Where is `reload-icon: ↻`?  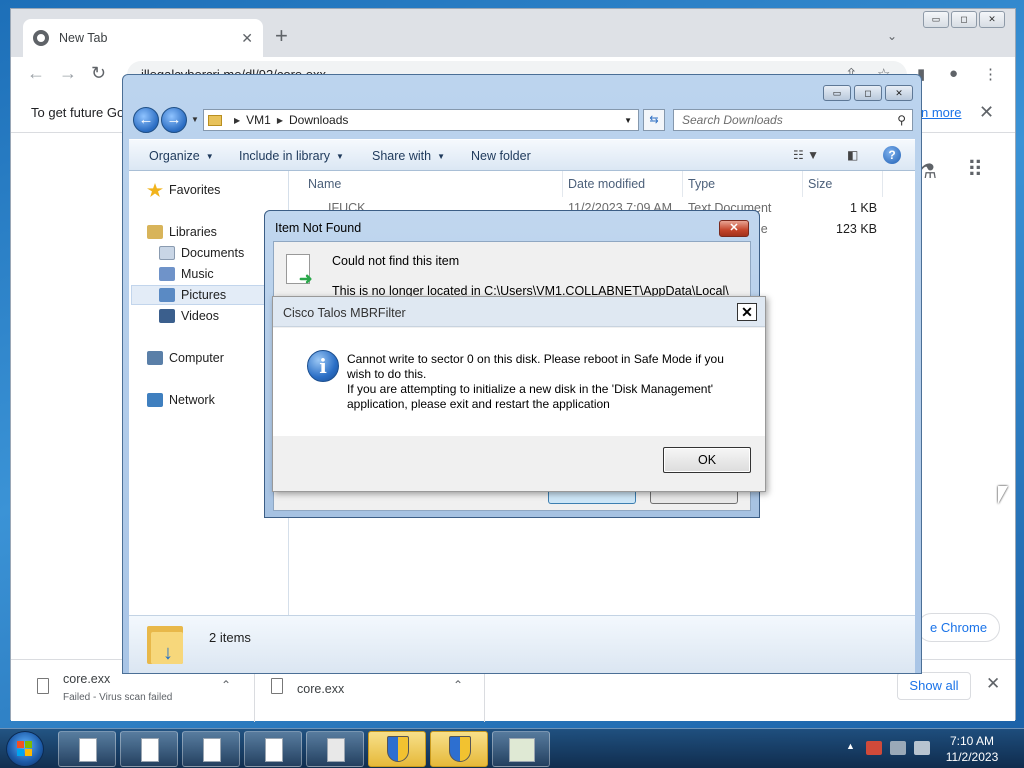
reload-icon: ↻ is located at coordinates (98, 73).